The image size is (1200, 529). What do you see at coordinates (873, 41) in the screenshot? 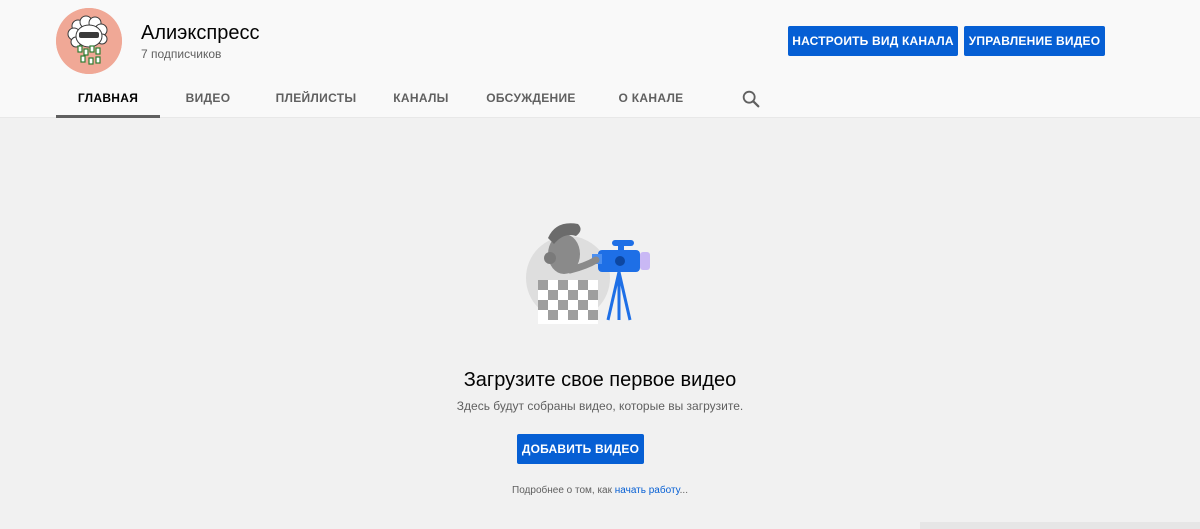
I see `customize-channel-button: НАСТРОИТЬ ВИД КАНАЛА` at bounding box center [873, 41].